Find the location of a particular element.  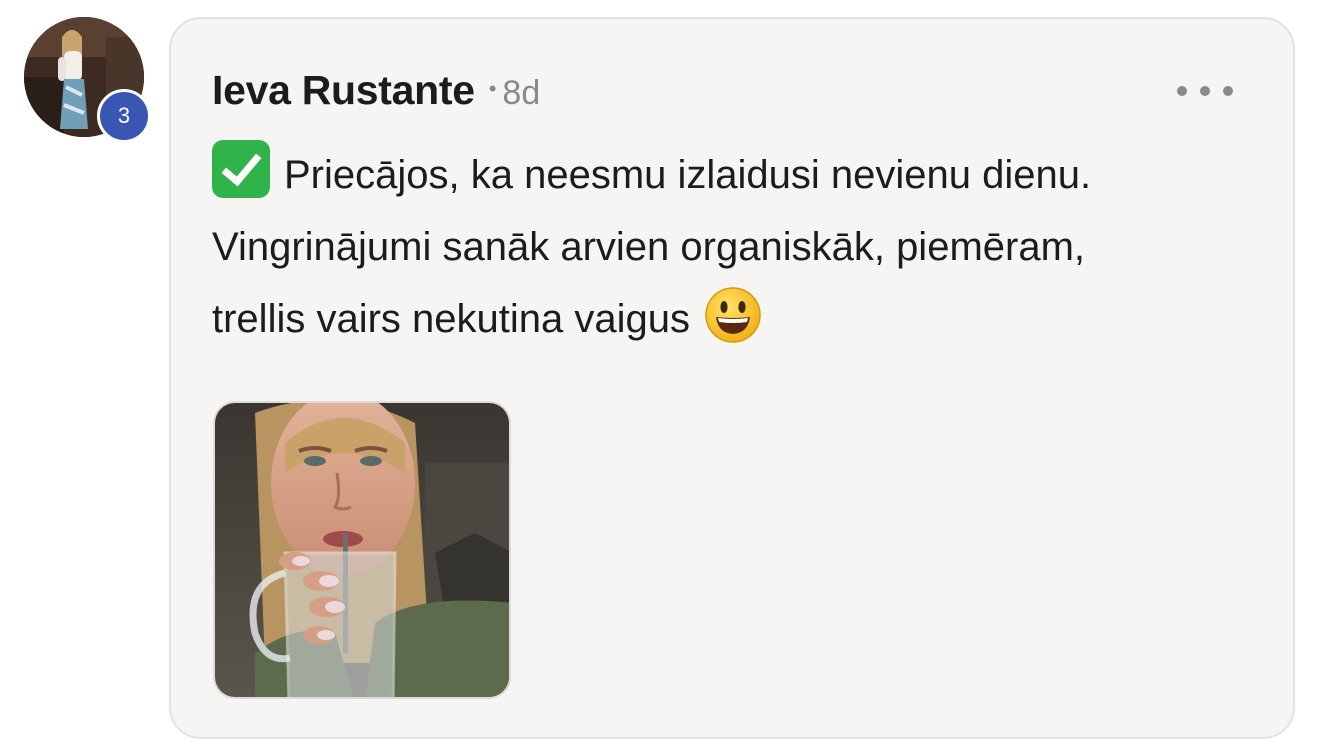

author-avatar-wrapper: 3 is located at coordinates (87, 80).